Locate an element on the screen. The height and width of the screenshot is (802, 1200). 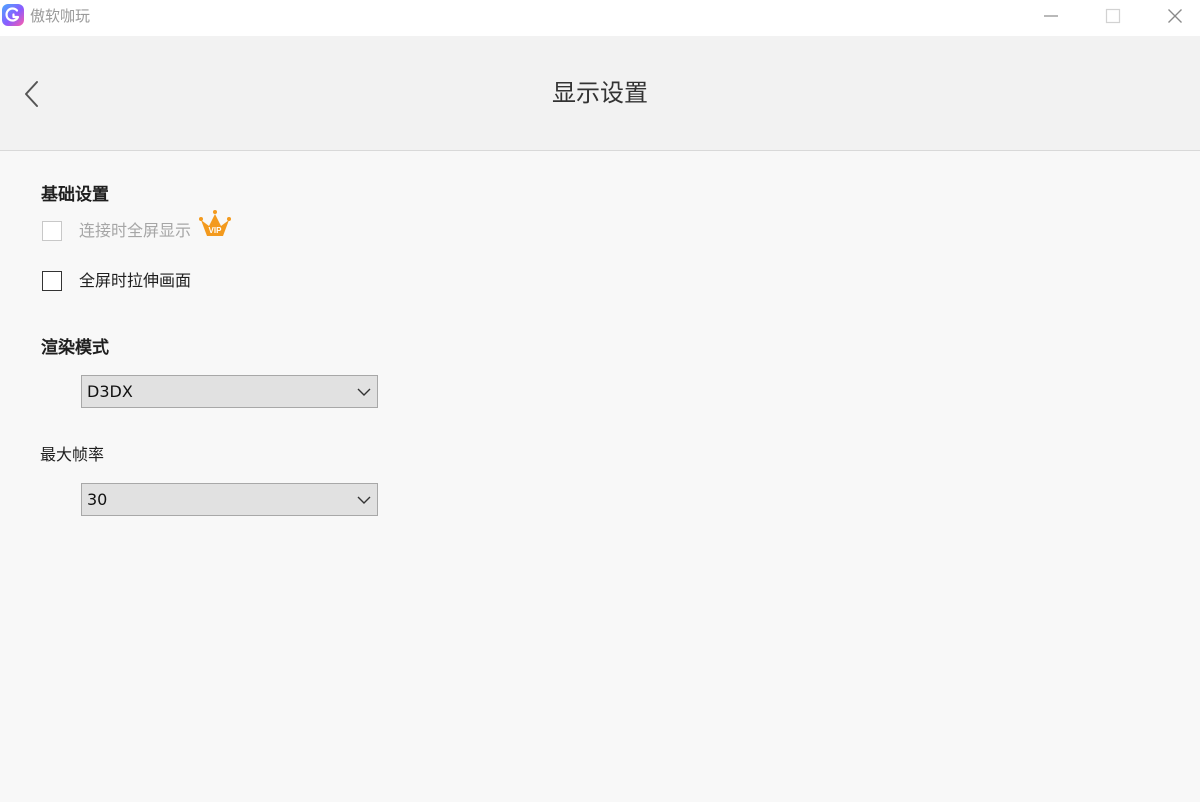
maximize-button is located at coordinates (1113, 16).